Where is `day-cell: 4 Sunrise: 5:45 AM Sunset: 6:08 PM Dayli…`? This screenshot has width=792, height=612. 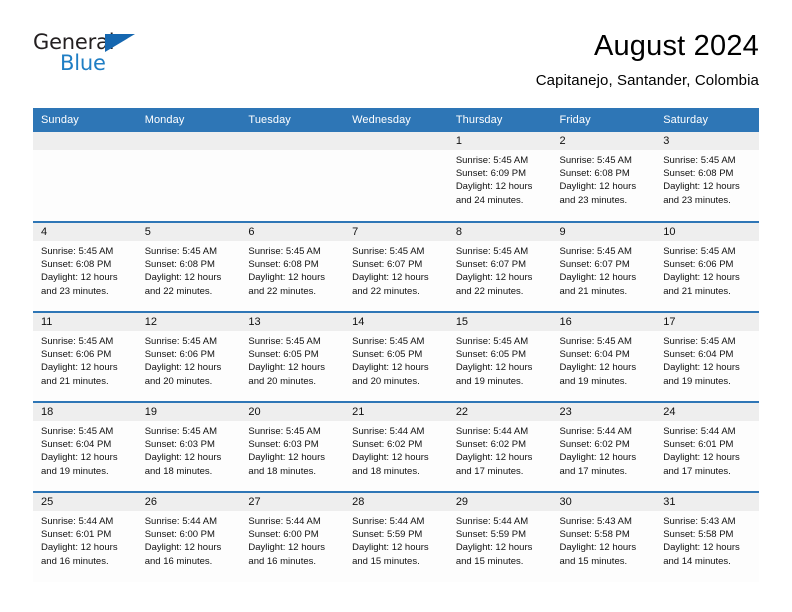 day-cell: 4 Sunrise: 5:45 AM Sunset: 6:08 PM Dayli… is located at coordinates (85, 266).